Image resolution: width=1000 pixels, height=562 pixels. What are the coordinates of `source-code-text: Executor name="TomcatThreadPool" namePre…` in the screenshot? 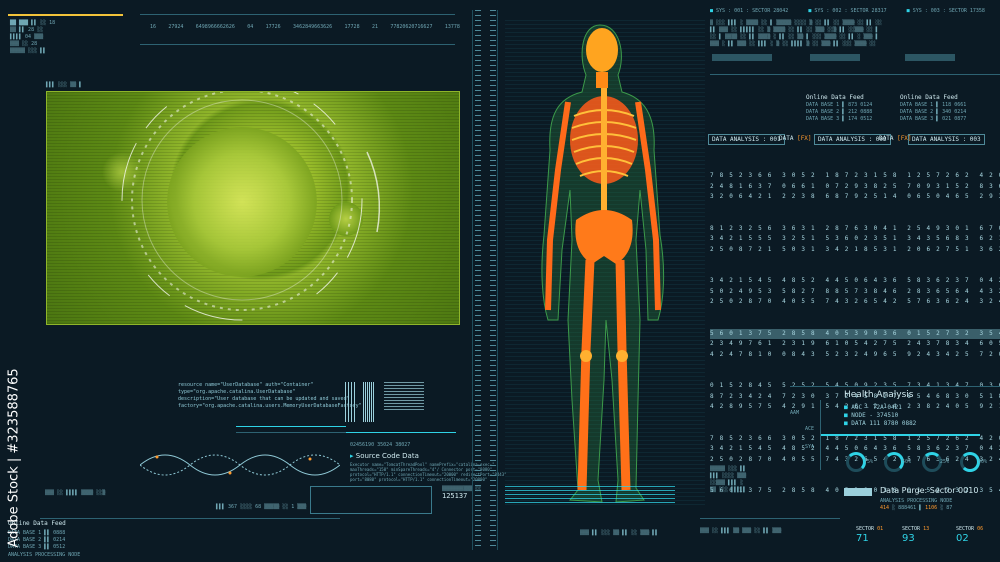 It's located at (428, 472).